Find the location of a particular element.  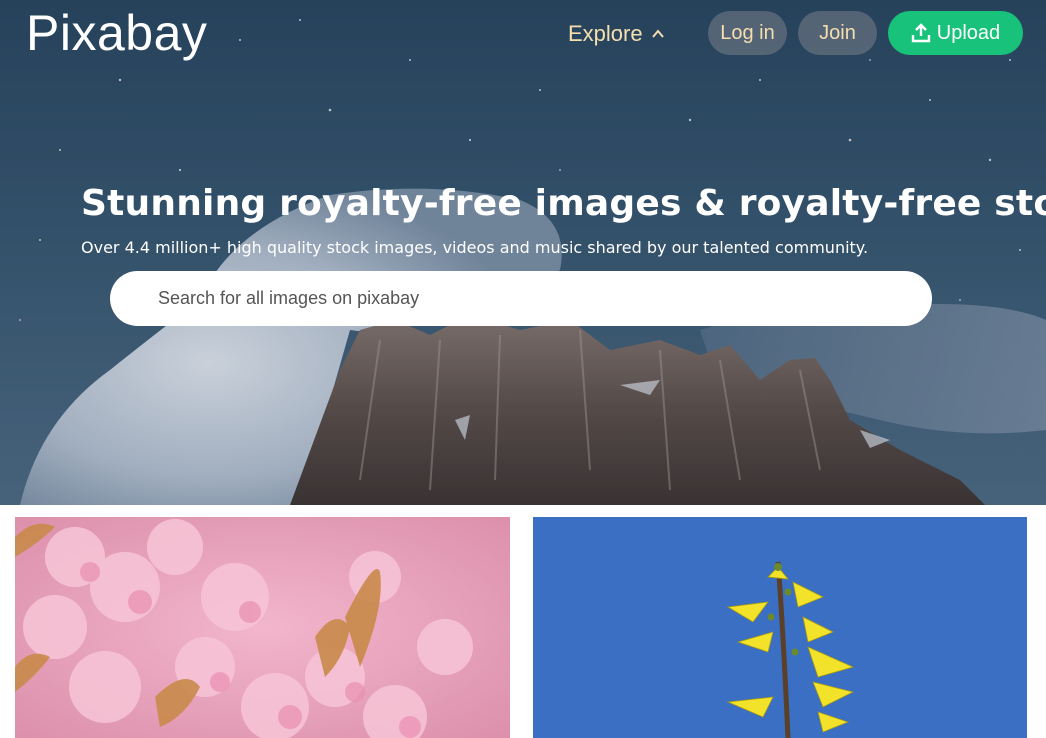

cherry-blossom-image is located at coordinates (262, 627).